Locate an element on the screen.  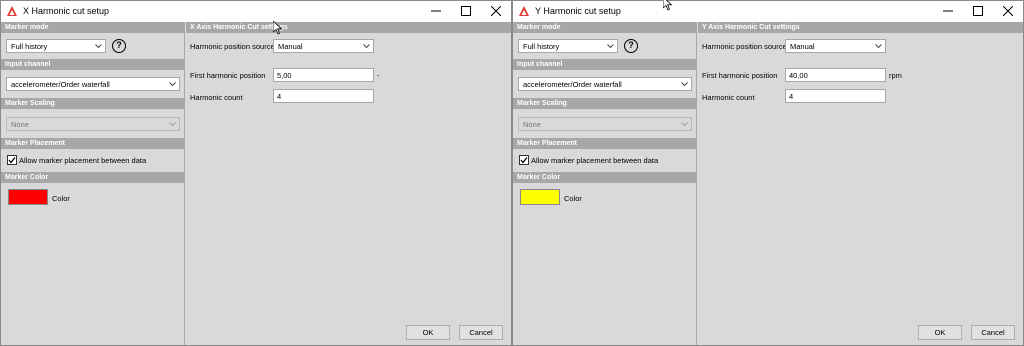
first-position-unit: - is located at coordinates (378, 75).